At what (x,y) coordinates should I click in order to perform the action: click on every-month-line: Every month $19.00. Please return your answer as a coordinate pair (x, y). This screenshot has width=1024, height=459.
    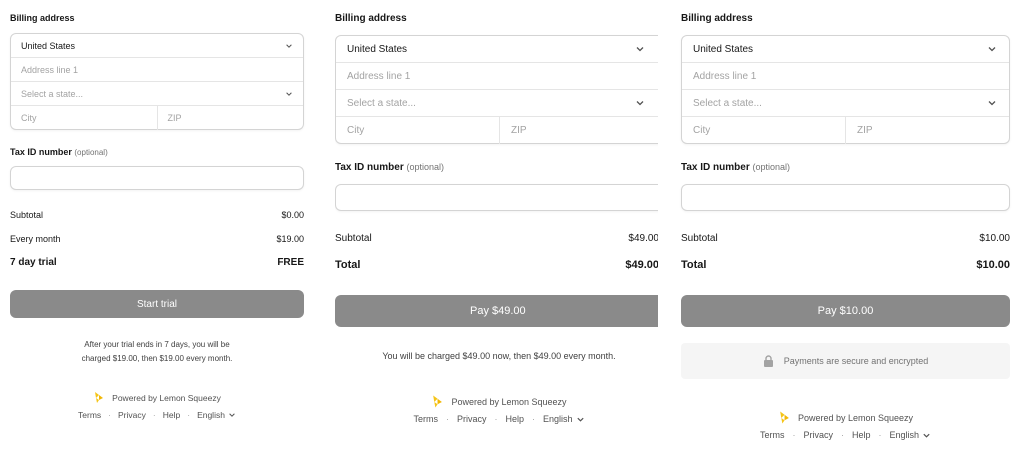
    Looking at the image, I should click on (157, 239).